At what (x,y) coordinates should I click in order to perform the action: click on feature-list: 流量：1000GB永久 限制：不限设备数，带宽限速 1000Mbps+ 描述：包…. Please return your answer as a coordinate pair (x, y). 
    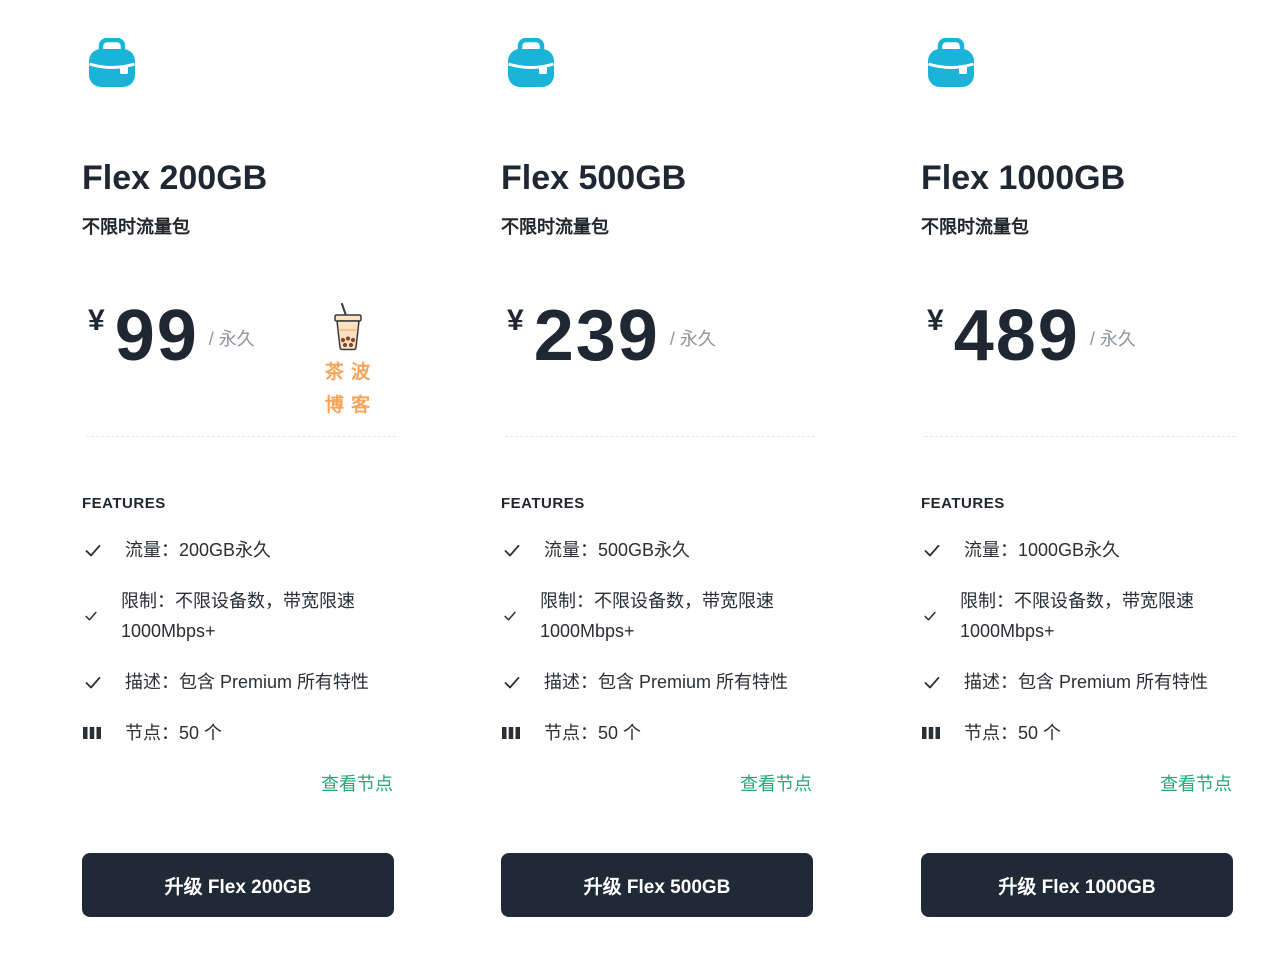
    Looking at the image, I should click on (1077, 652).